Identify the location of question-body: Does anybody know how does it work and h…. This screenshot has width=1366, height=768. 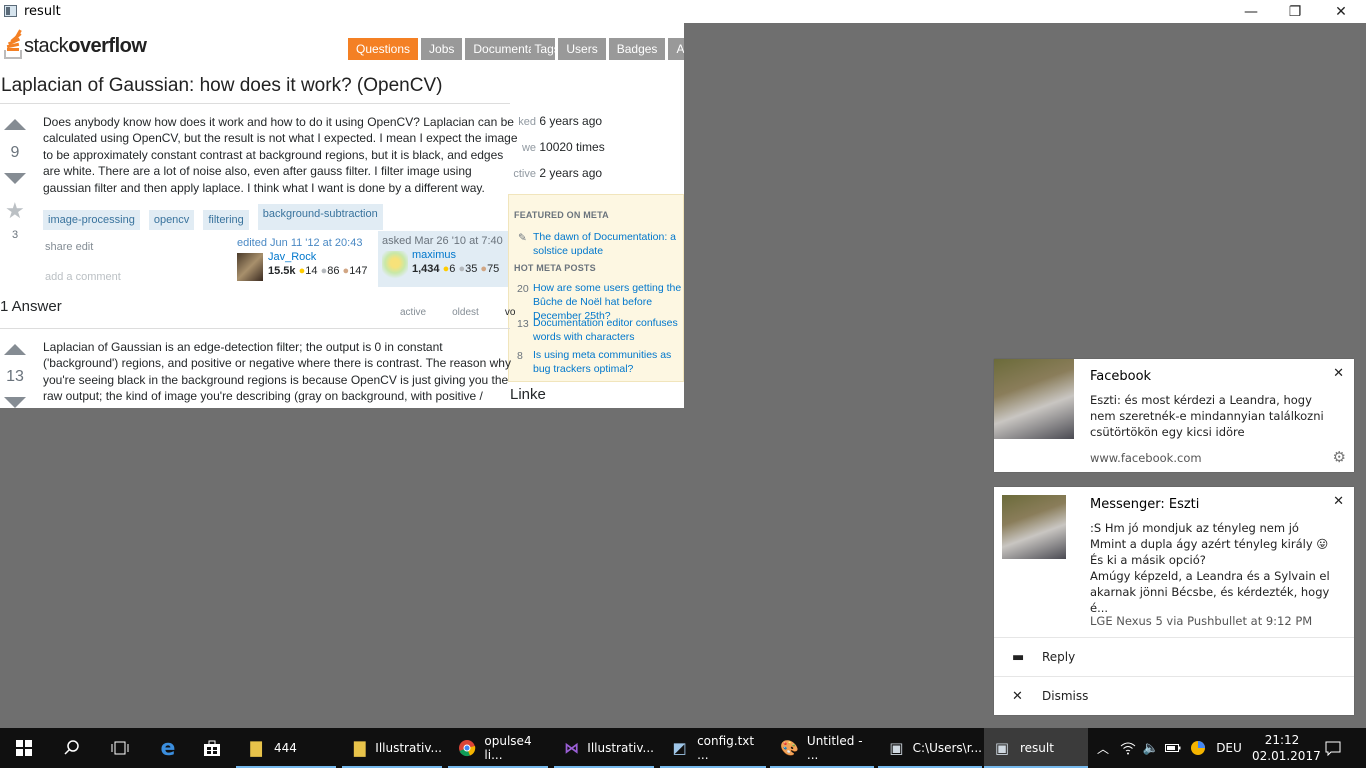
(280, 155).